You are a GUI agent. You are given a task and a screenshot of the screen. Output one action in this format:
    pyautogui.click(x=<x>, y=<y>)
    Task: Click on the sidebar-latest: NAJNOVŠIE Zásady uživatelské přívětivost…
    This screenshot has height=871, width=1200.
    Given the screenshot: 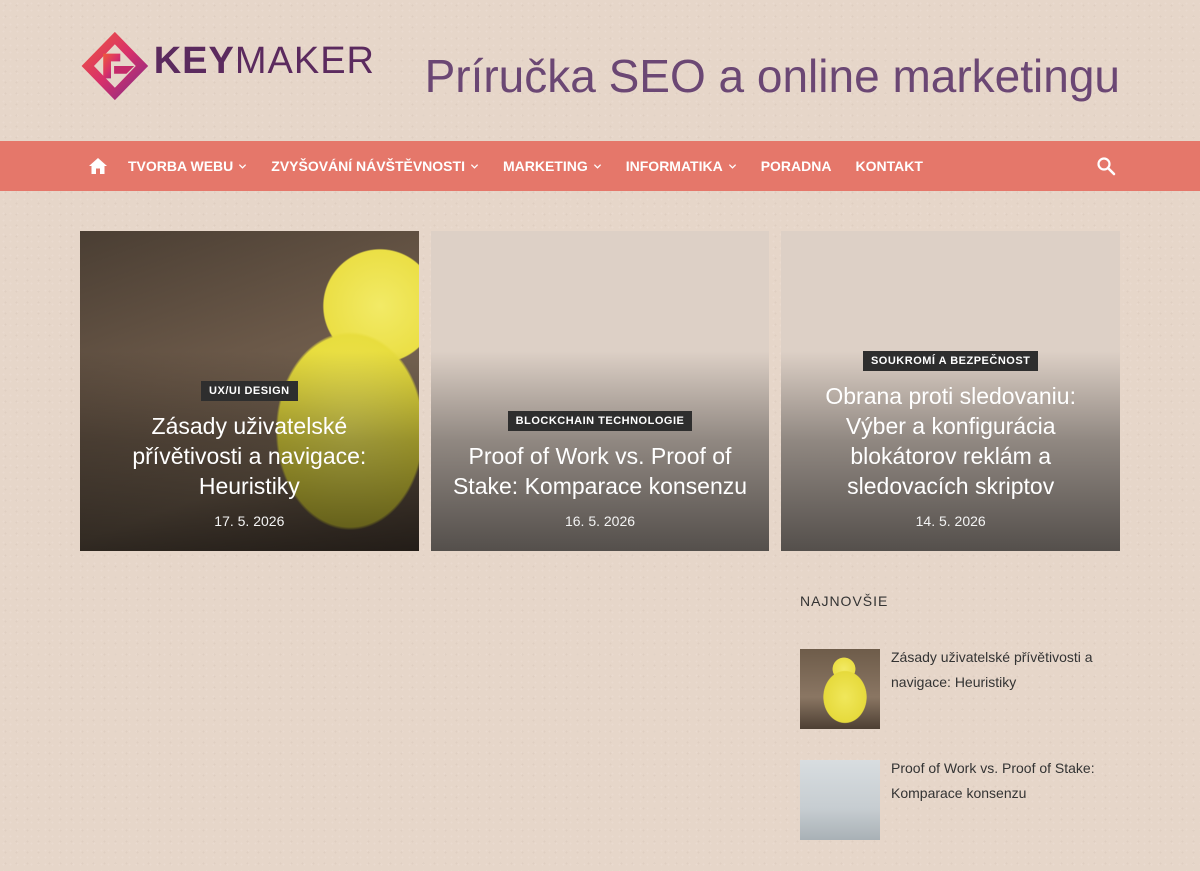 What is the action you would take?
    pyautogui.click(x=960, y=730)
    